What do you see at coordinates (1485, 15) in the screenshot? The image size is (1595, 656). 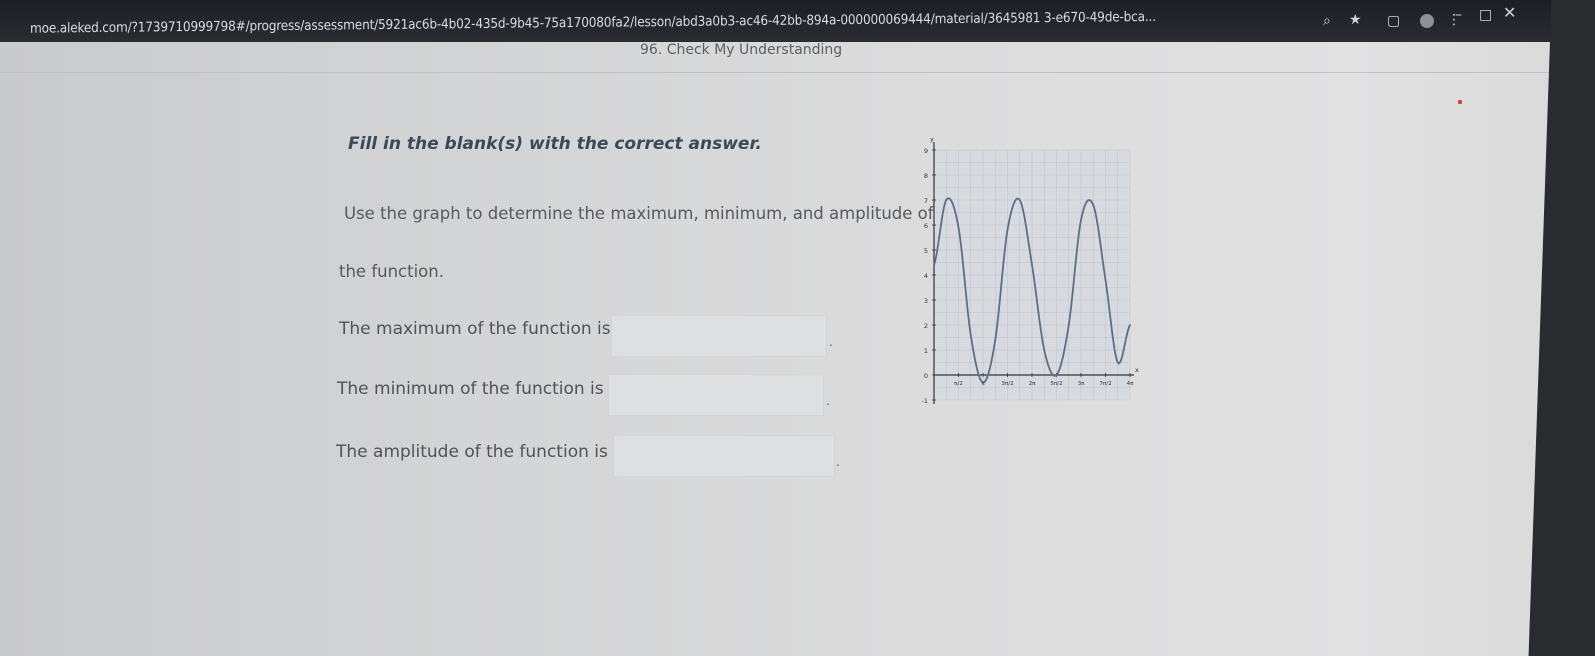 I see `window-restore-icon: □` at bounding box center [1485, 15].